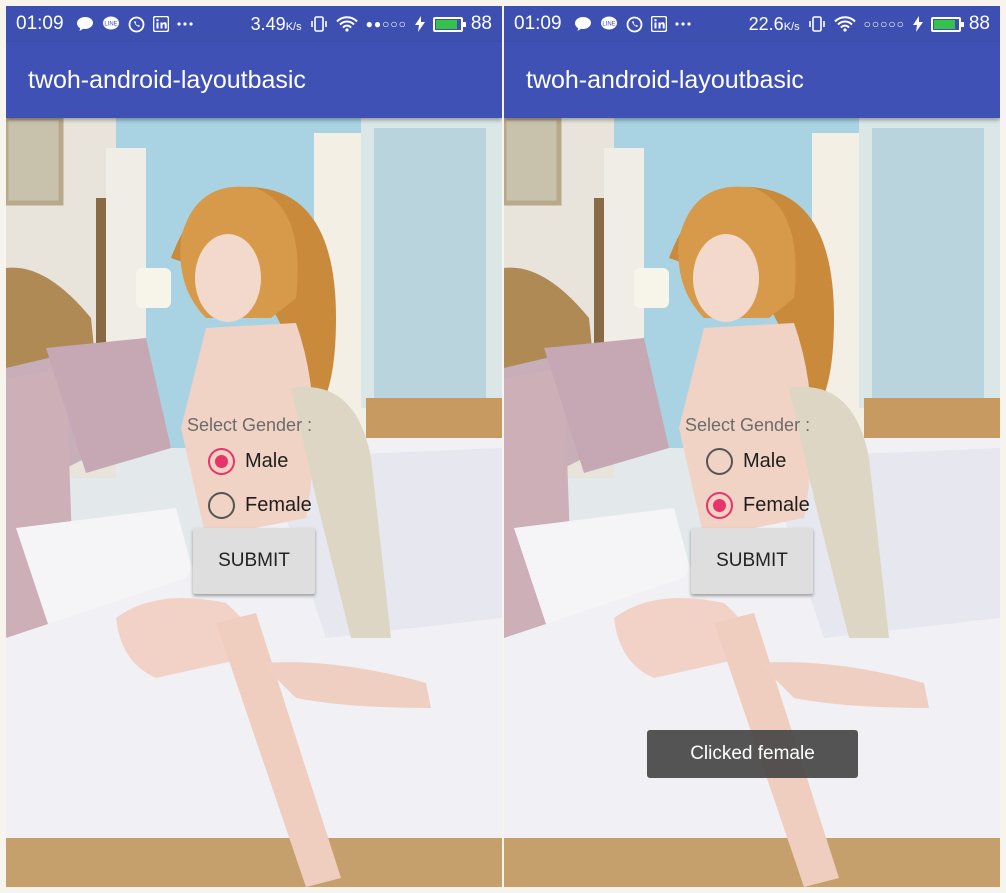  I want to click on network-speed: 3.49K/s, so click(276, 23).